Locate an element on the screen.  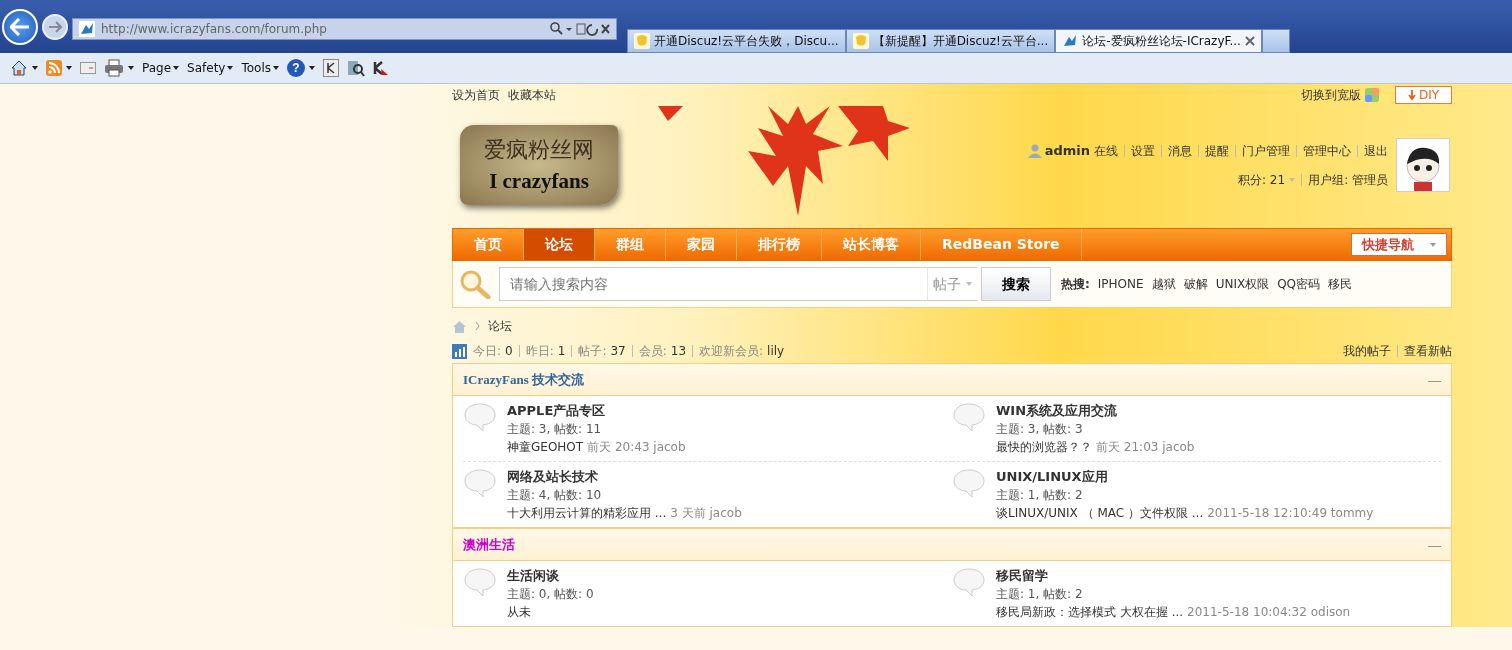
stats-link: 查看新帖 is located at coordinates (1428, 351).